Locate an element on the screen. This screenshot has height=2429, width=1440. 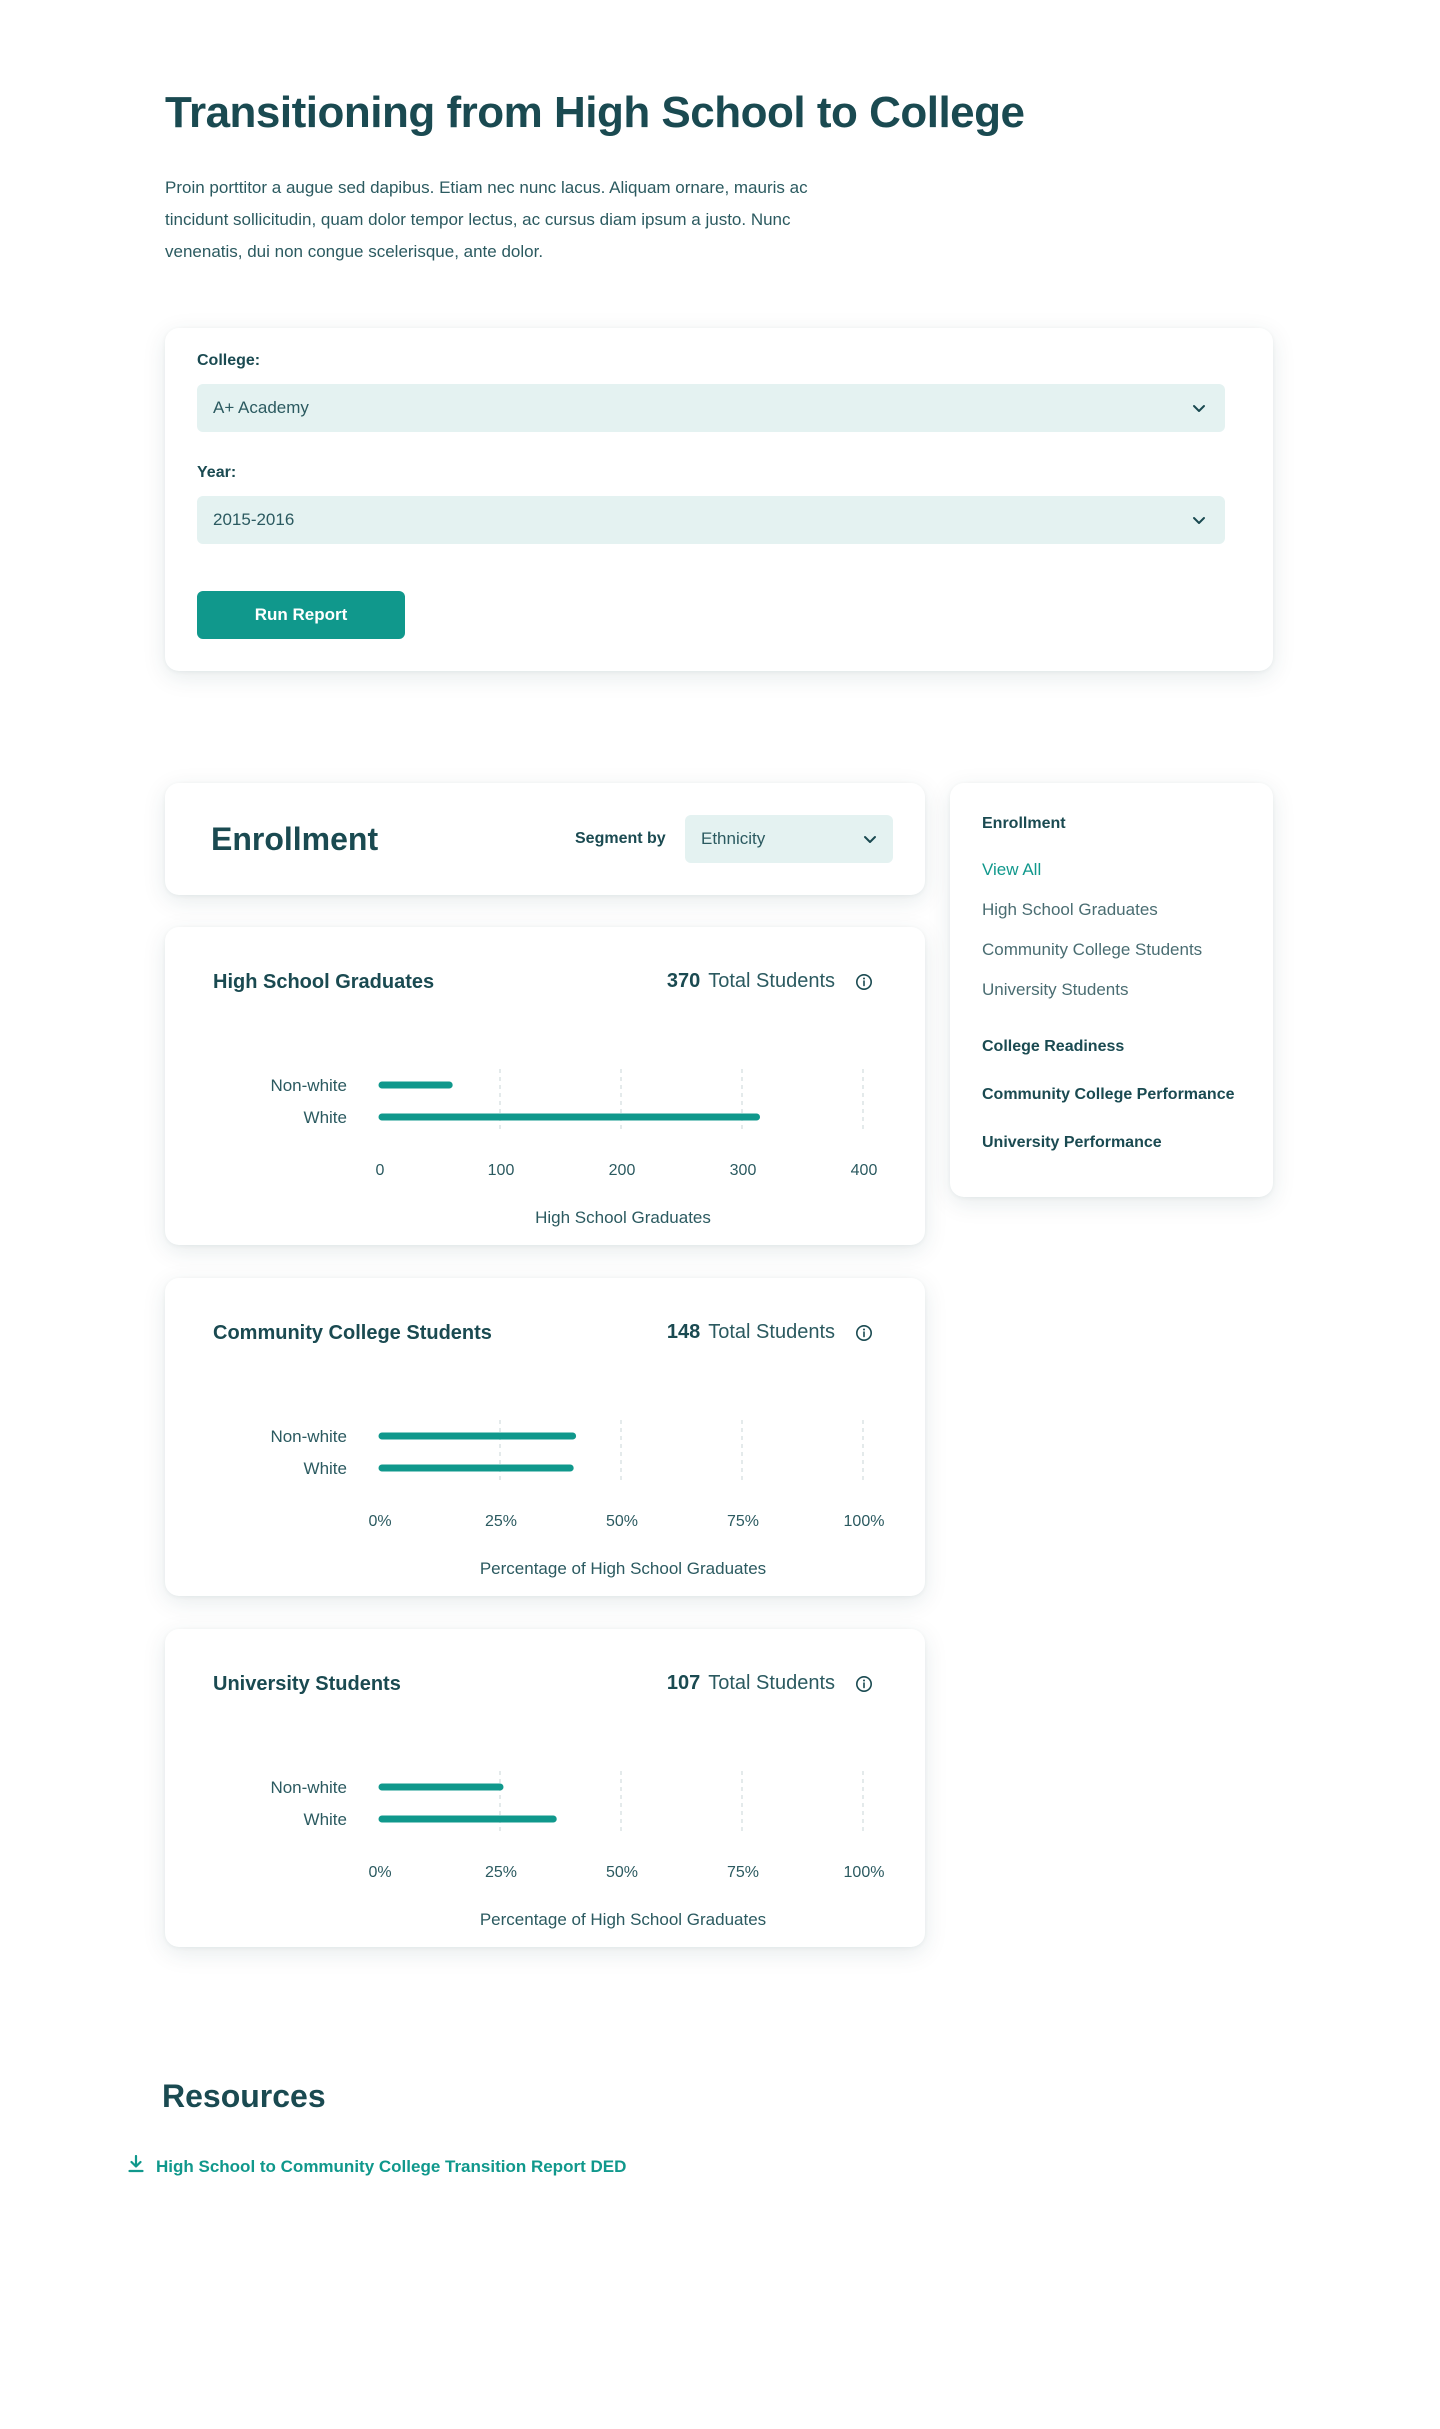
tick-label: 300 is located at coordinates (743, 1170).